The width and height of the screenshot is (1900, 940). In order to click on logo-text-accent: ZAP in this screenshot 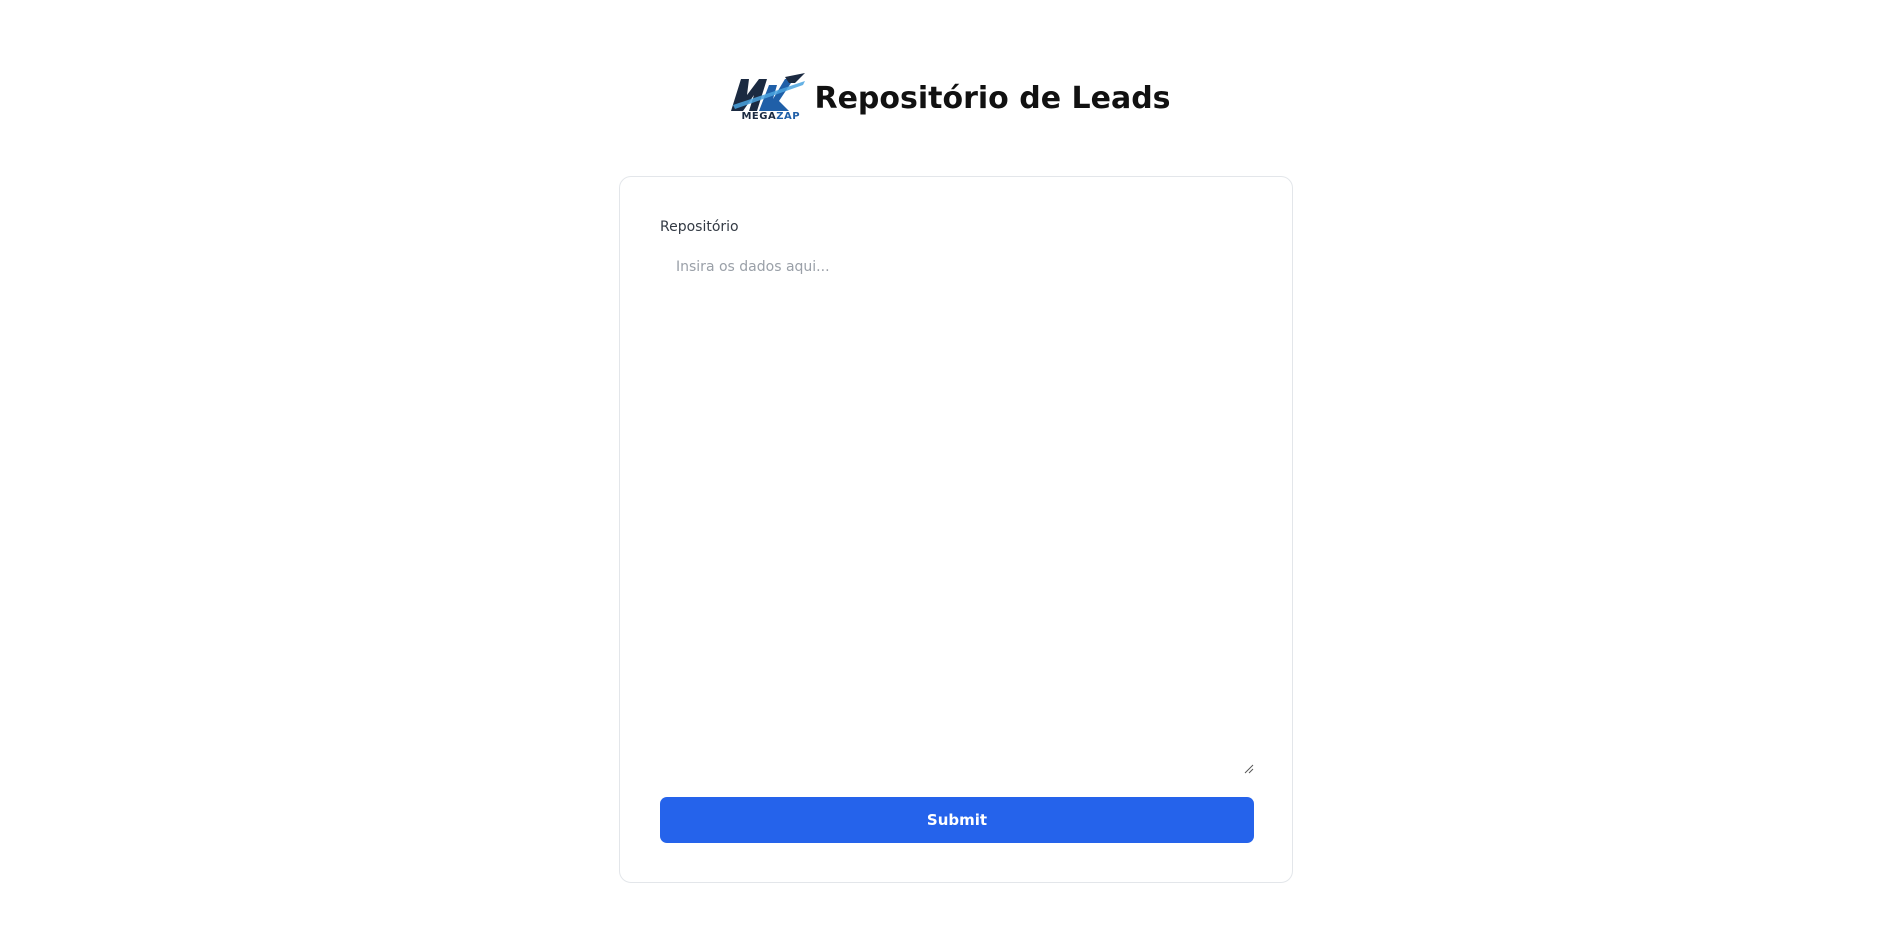, I will do `click(788, 116)`.